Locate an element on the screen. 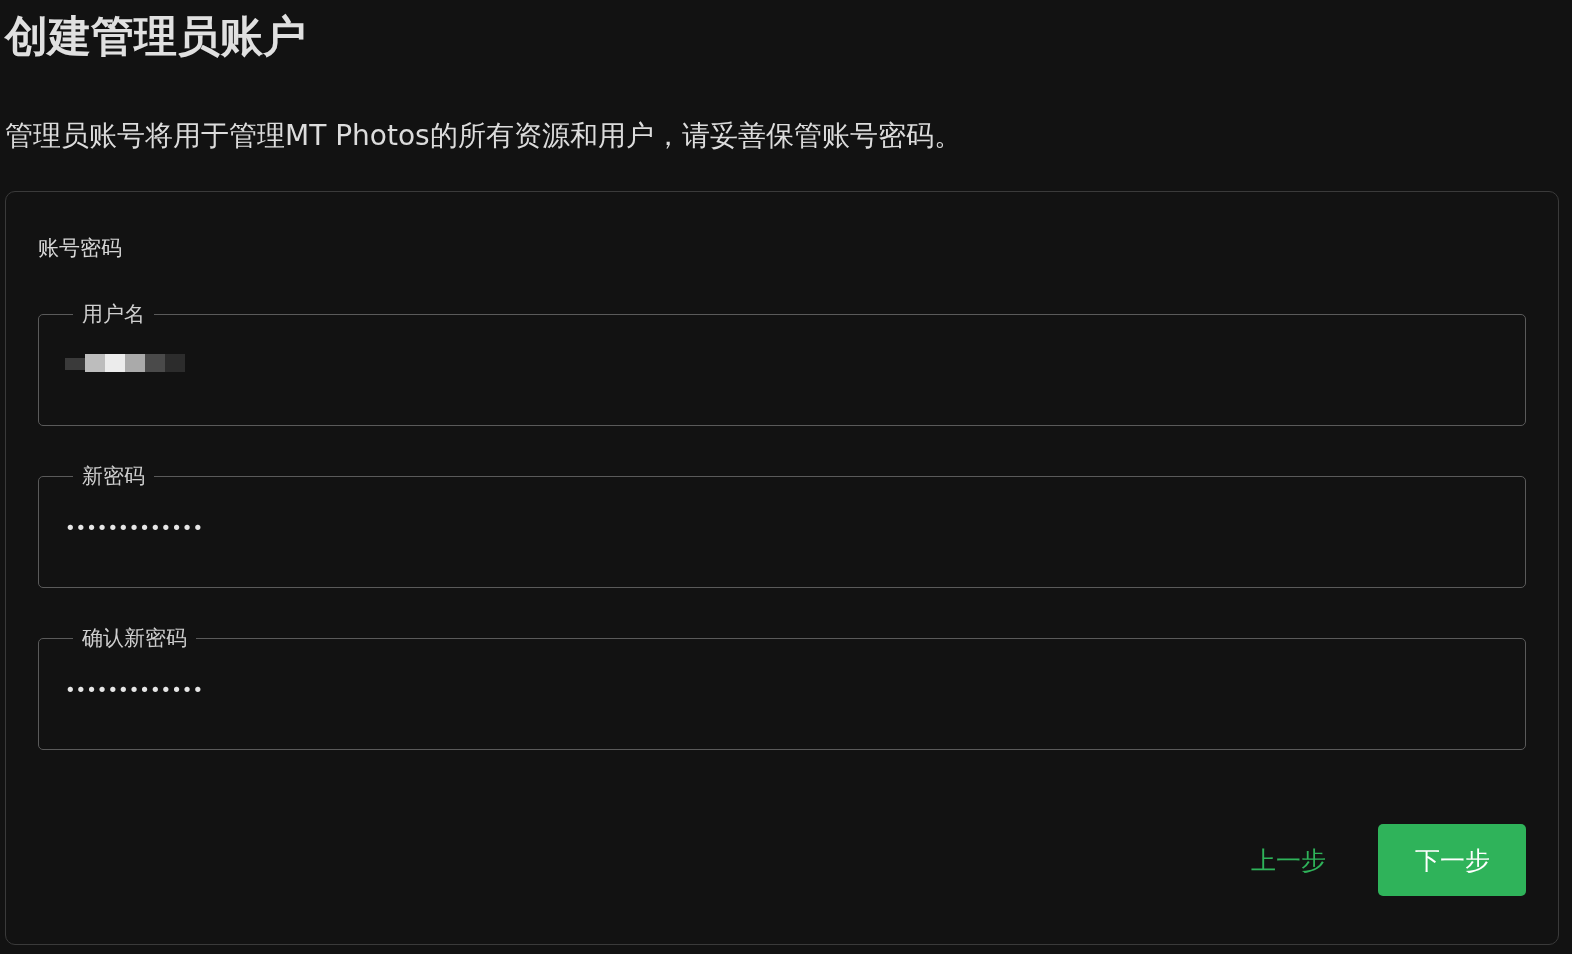  page-title: 创建管理员账户 is located at coordinates (156, 36).